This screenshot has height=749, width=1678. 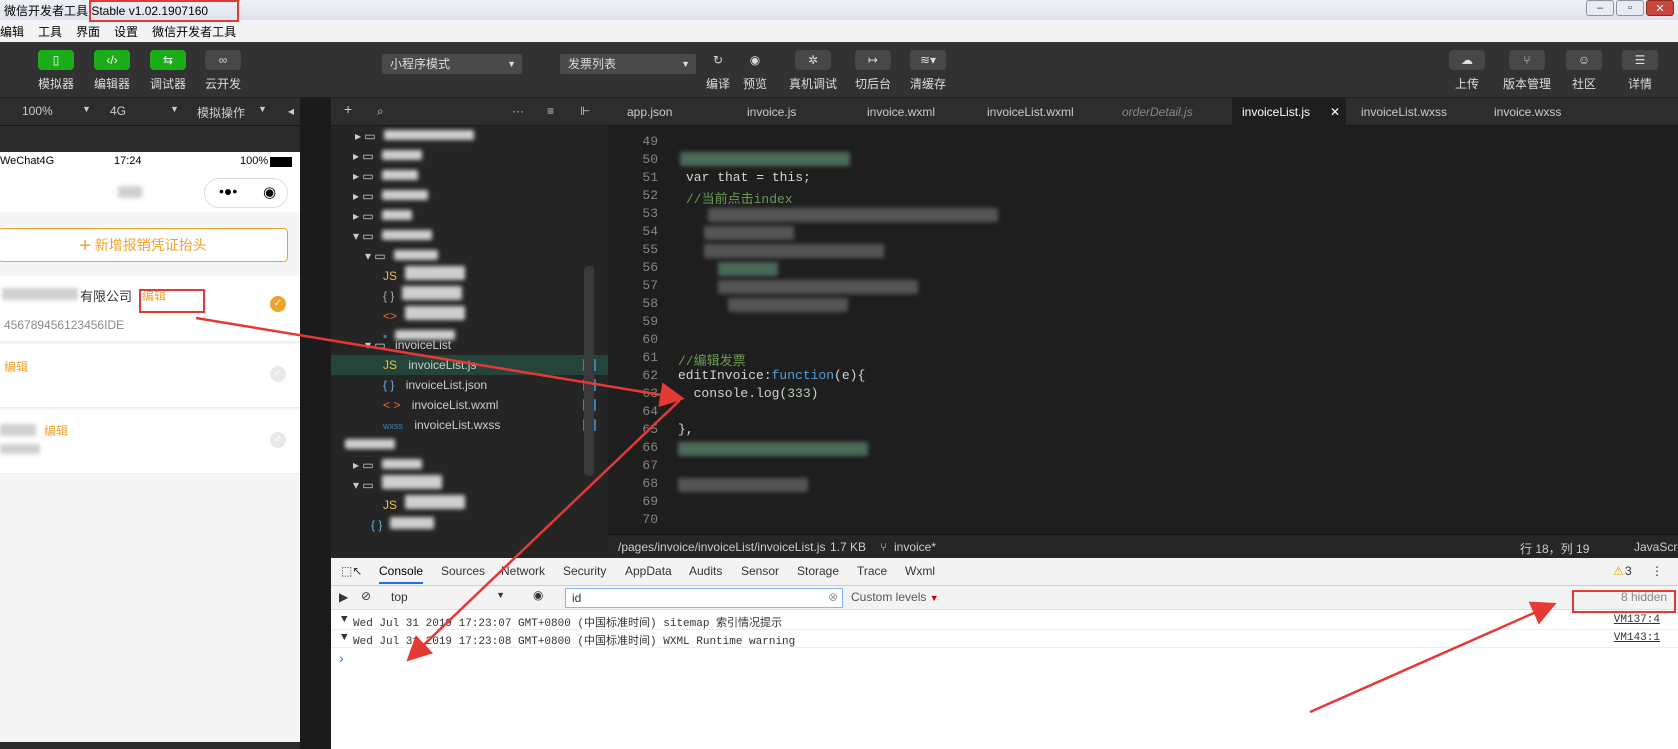 What do you see at coordinates (1433, 657) in the screenshot?
I see `arrow-to-hidden` at bounding box center [1433, 657].